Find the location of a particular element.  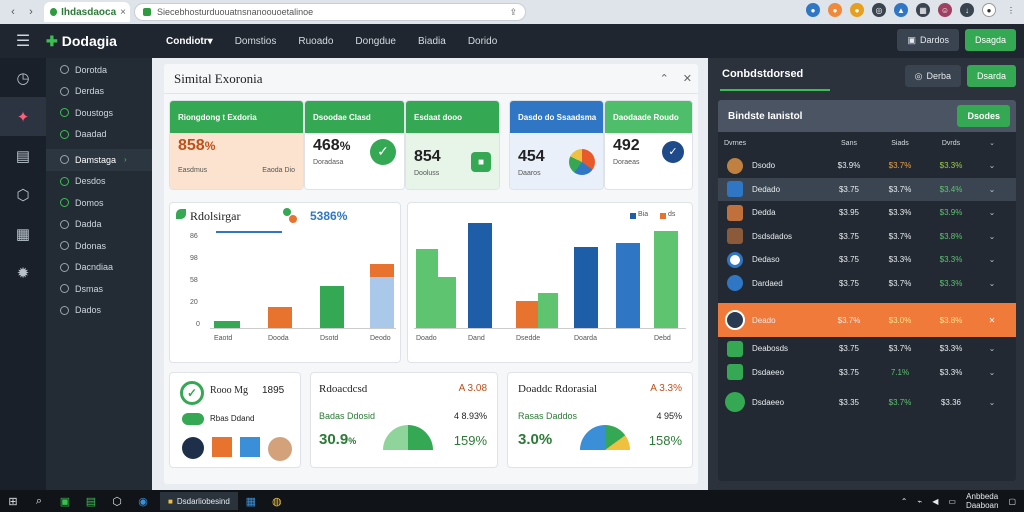

address-bar: Siecebhosturduouatnsnanoouoetalinoe ⇪ is located at coordinates (330, 12).